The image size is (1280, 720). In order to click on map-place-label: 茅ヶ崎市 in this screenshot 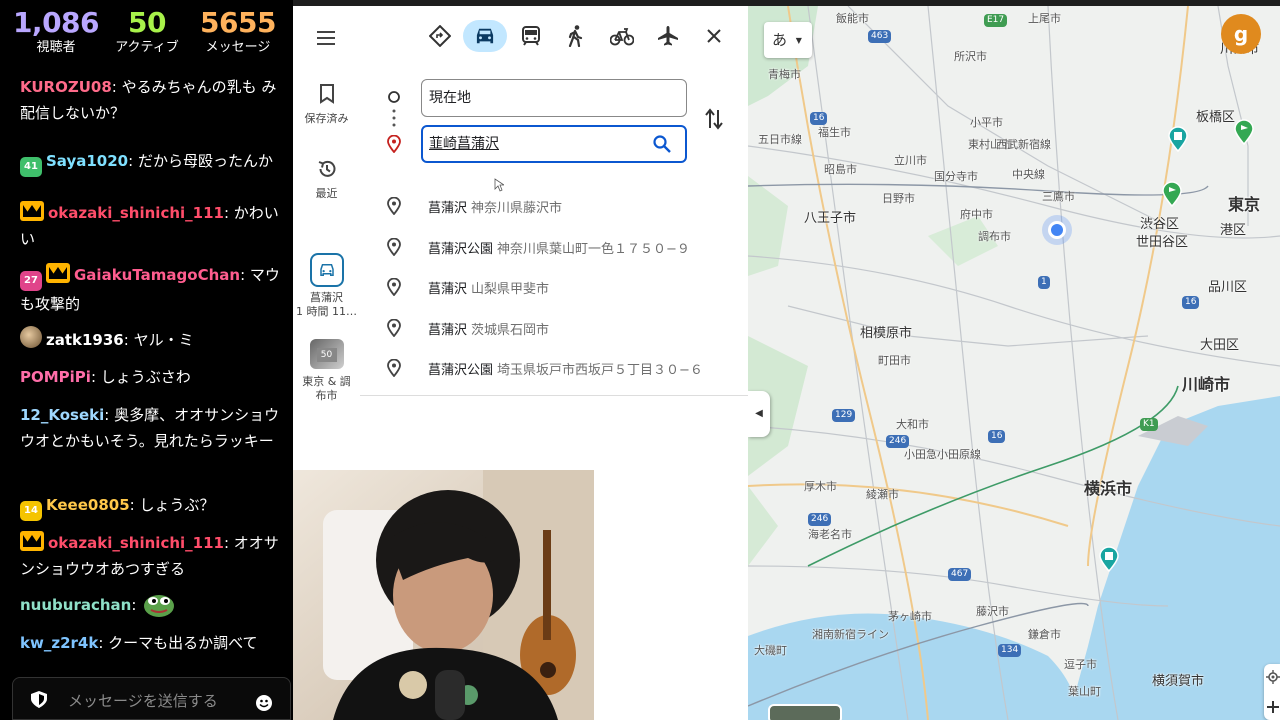, I will do `click(910, 616)`.